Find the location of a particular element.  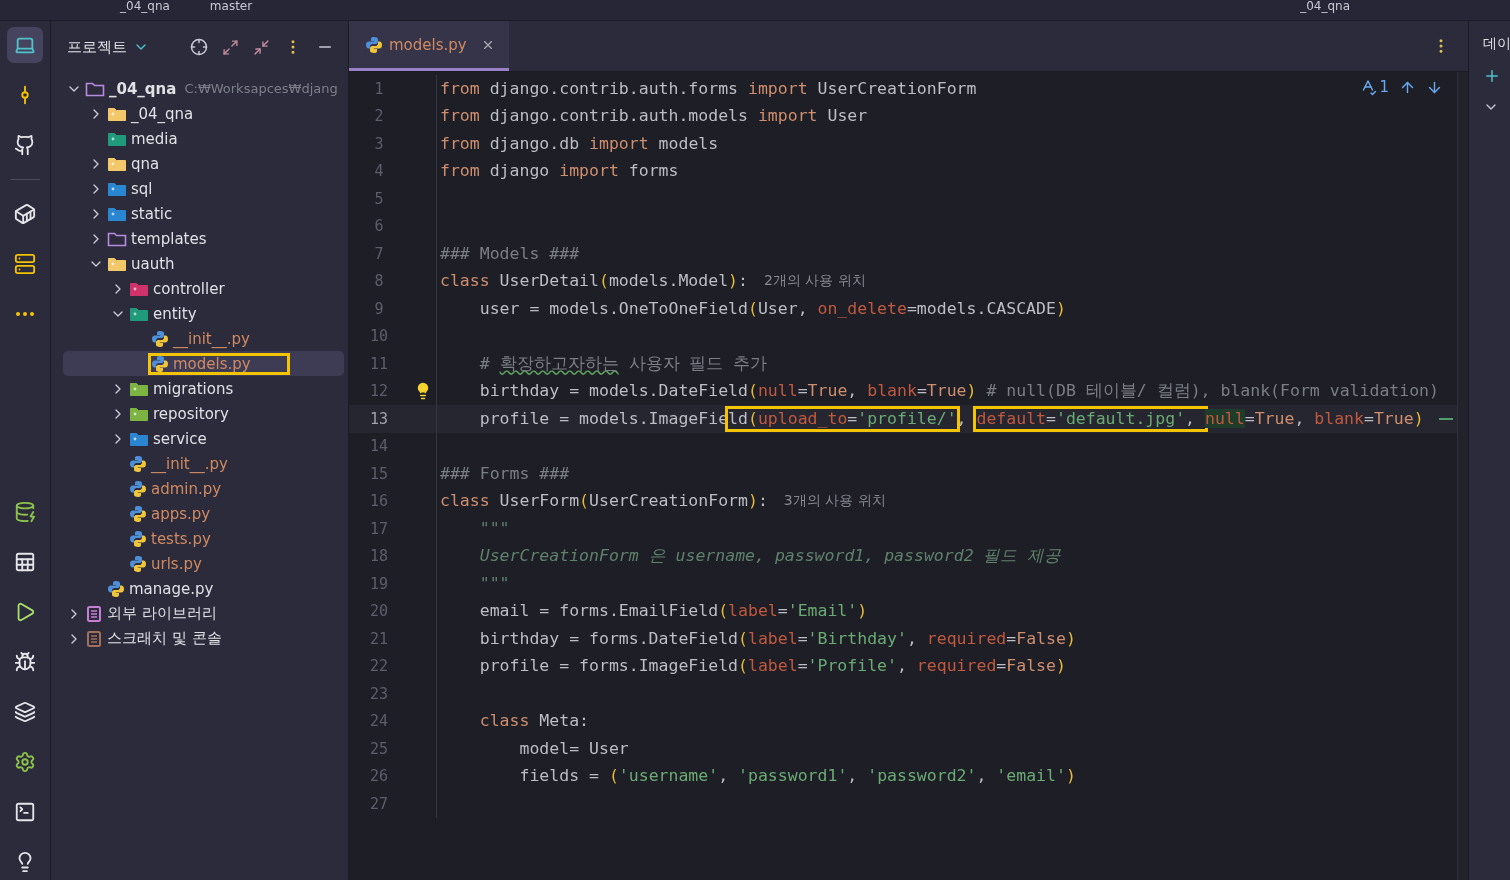

tree-item: 외부 라이브러리 is located at coordinates (162, 613).